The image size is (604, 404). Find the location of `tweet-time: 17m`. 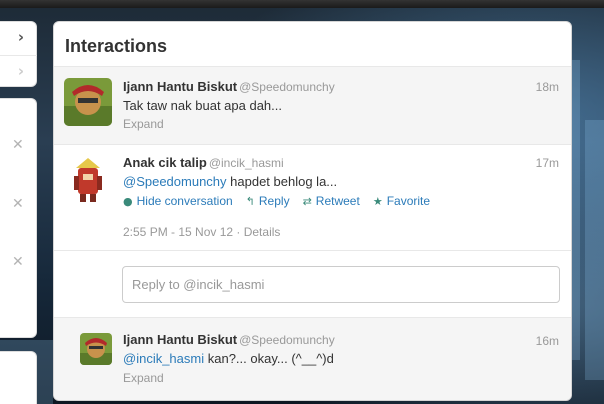

tweet-time: 17m is located at coordinates (547, 163).